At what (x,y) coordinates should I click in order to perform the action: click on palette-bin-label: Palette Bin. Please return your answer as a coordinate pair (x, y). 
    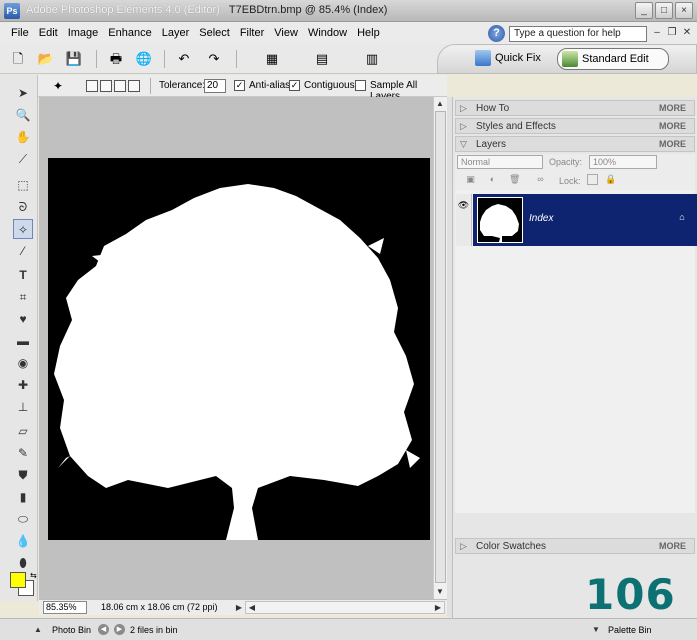
    Looking at the image, I should click on (630, 630).